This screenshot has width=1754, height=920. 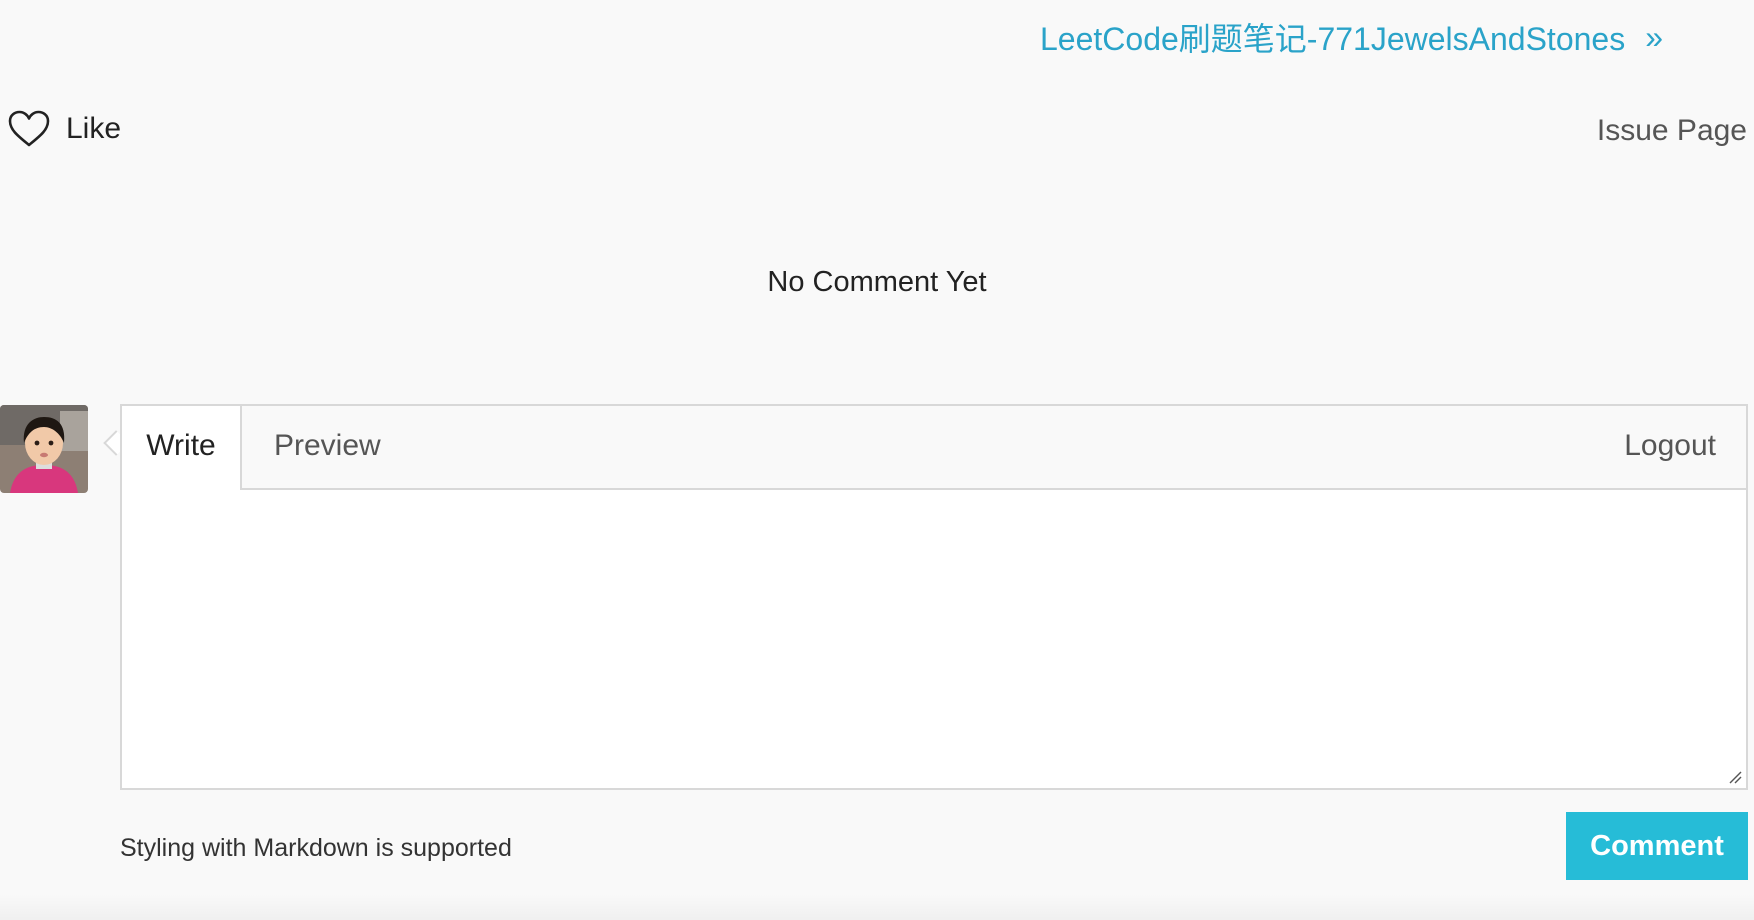 I want to click on issue-page-link: Issue Page, so click(x=1672, y=131).